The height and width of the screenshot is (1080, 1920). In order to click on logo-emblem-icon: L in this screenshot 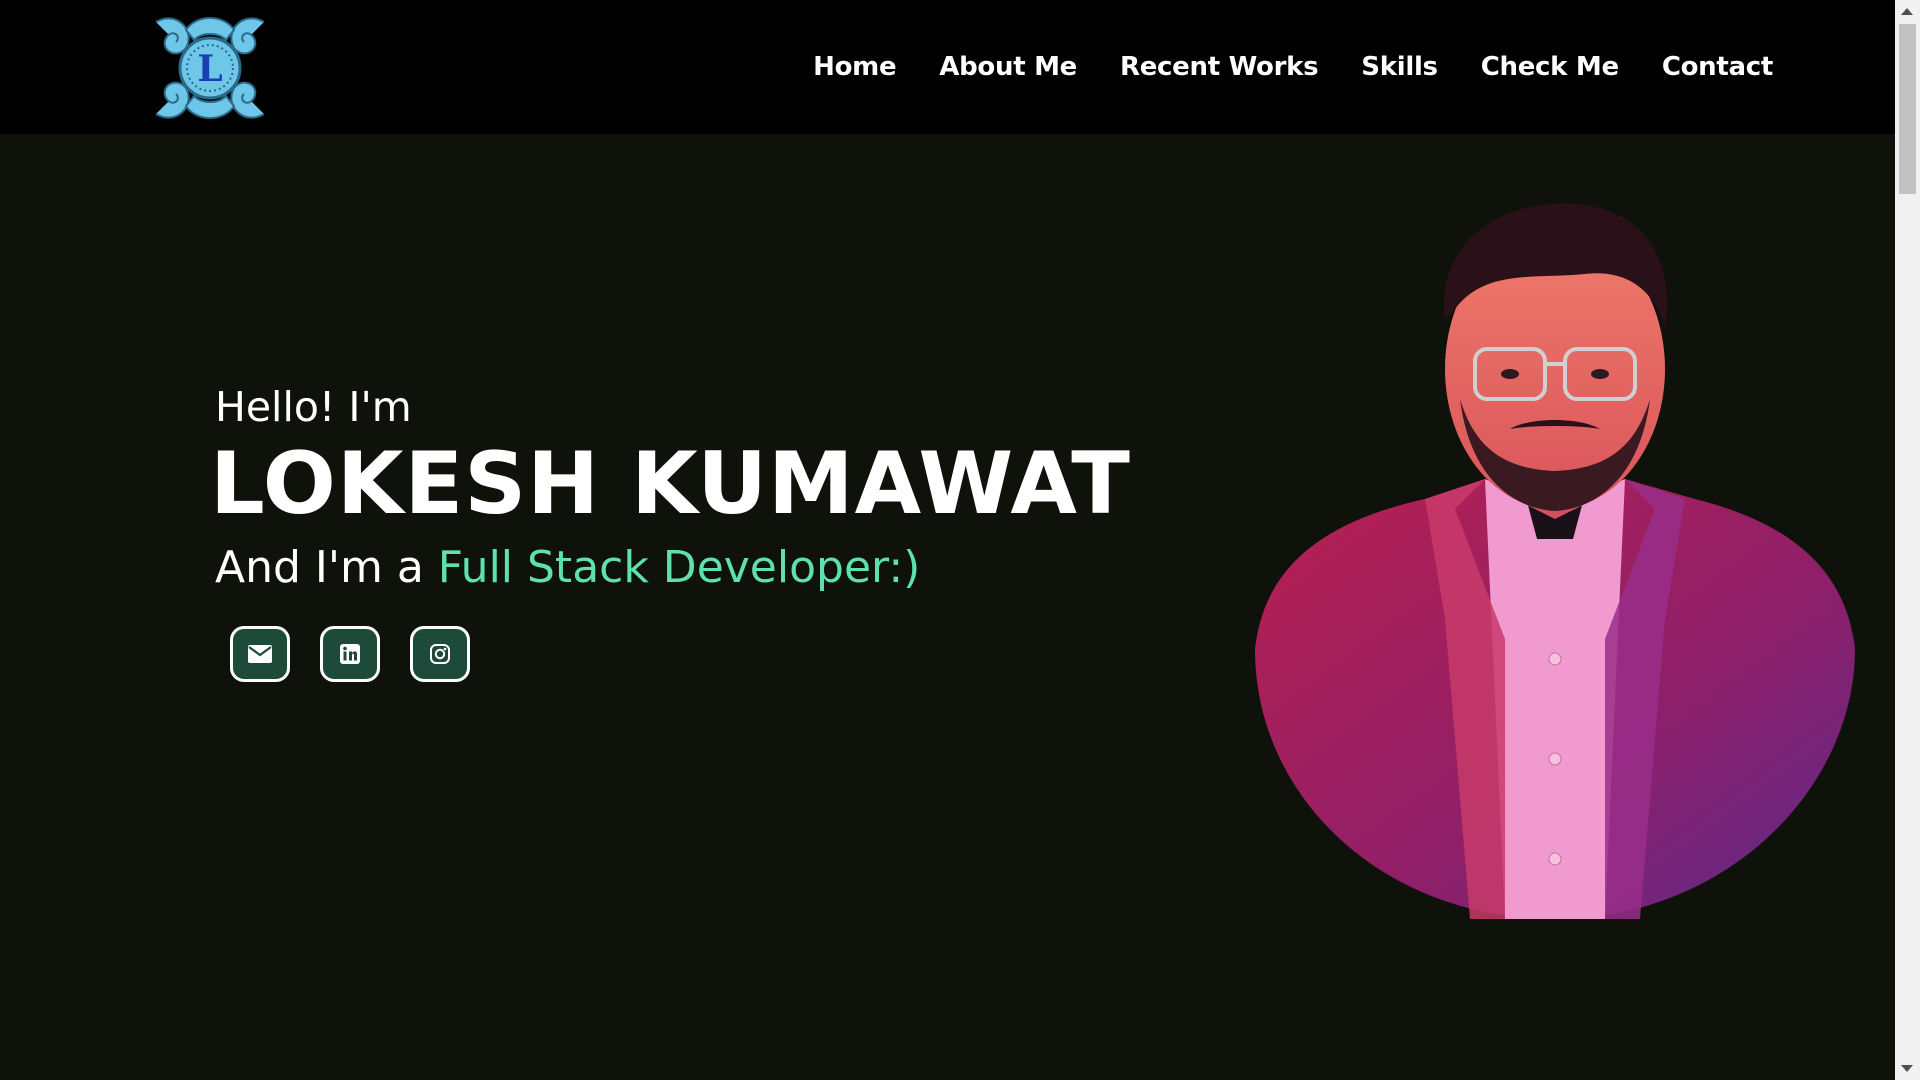, I will do `click(210, 68)`.